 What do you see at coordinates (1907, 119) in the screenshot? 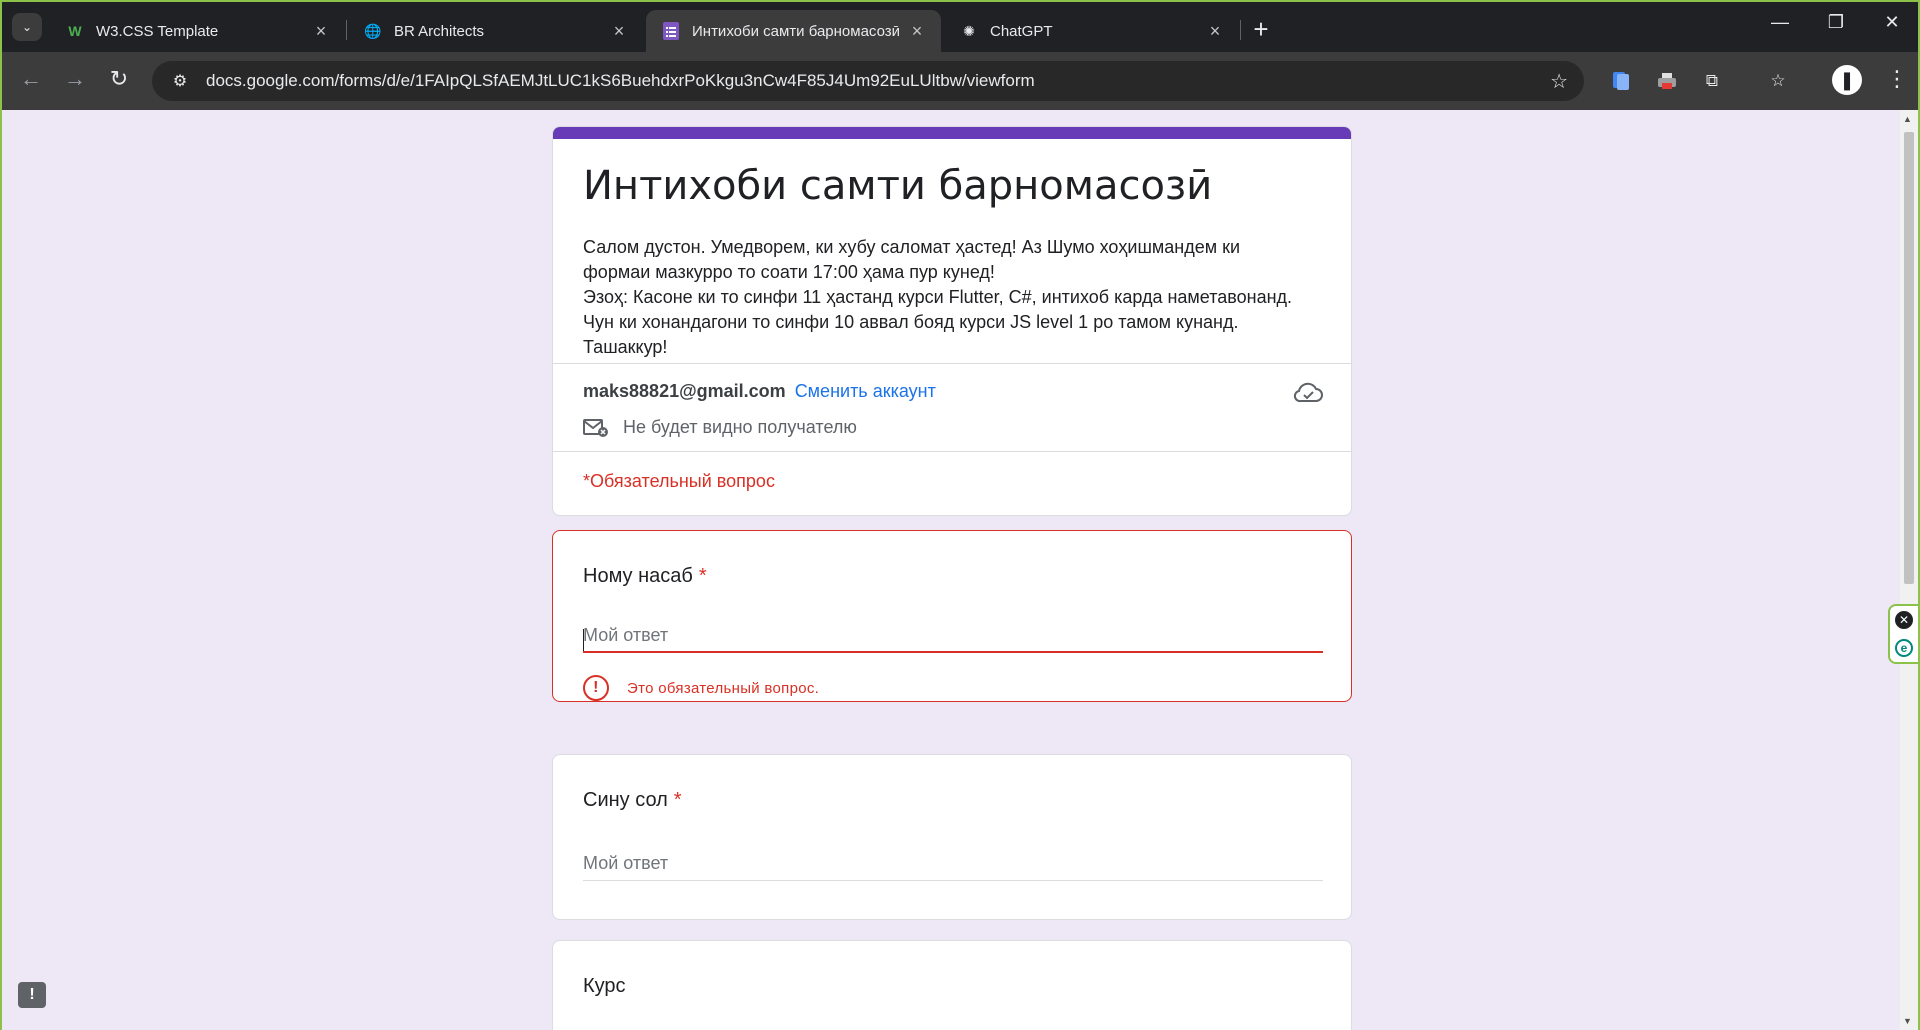
I see `scroll-up-icon: ▲` at bounding box center [1907, 119].